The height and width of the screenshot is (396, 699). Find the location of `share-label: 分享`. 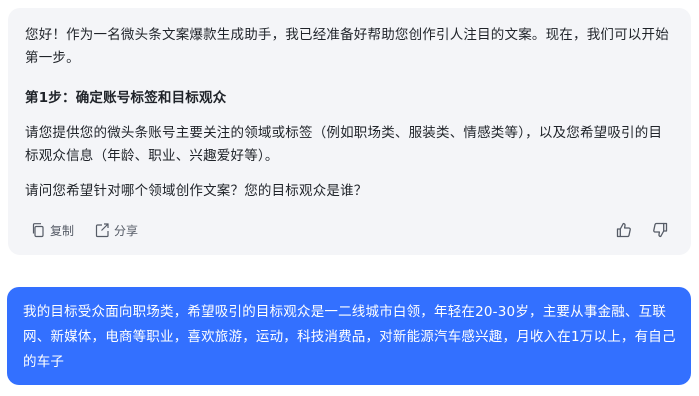

share-label: 分享 is located at coordinates (126, 230).